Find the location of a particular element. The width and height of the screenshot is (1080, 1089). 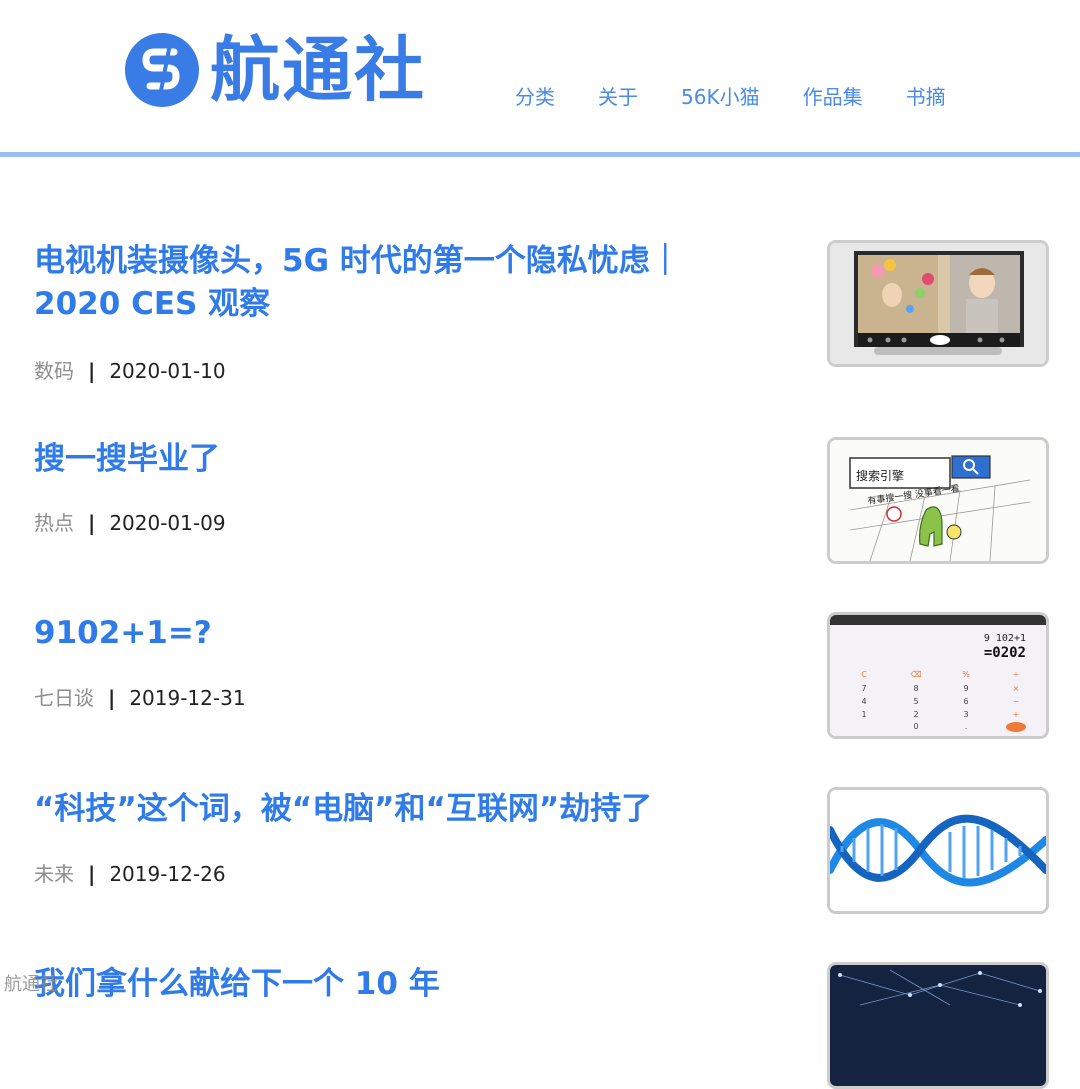

search-cartoon-image-icon: 搜索引擎 有事搜一搜 没事看一看 is located at coordinates (938, 500).